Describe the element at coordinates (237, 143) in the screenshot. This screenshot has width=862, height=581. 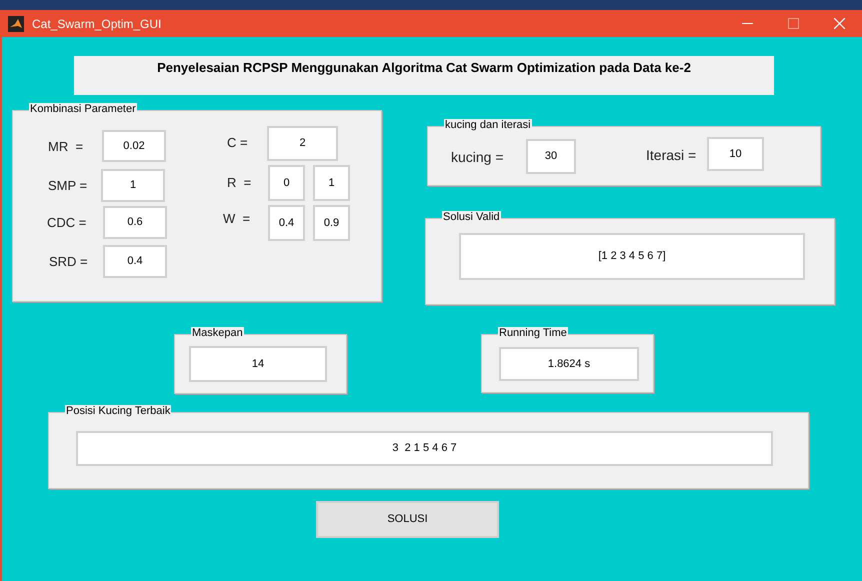
I see `field-label: C =` at that location.